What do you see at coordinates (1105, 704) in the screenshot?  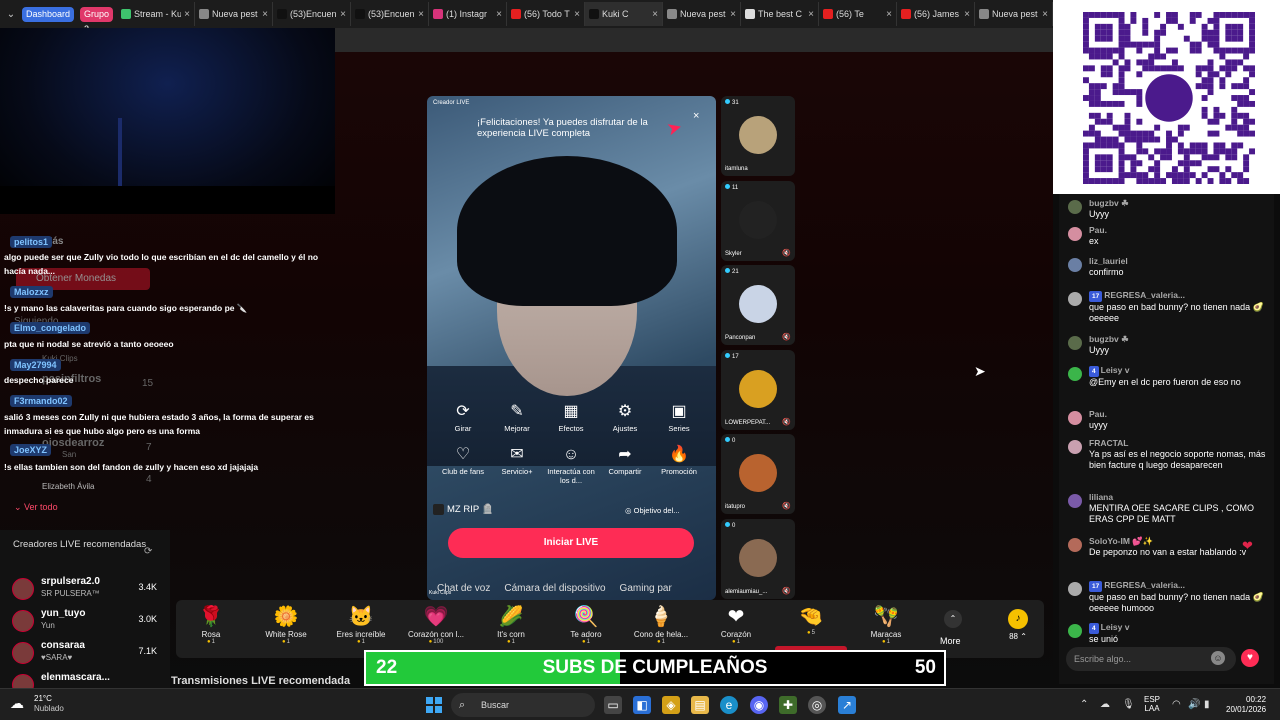 I see `onedrive-icon: ☁` at bounding box center [1105, 704].